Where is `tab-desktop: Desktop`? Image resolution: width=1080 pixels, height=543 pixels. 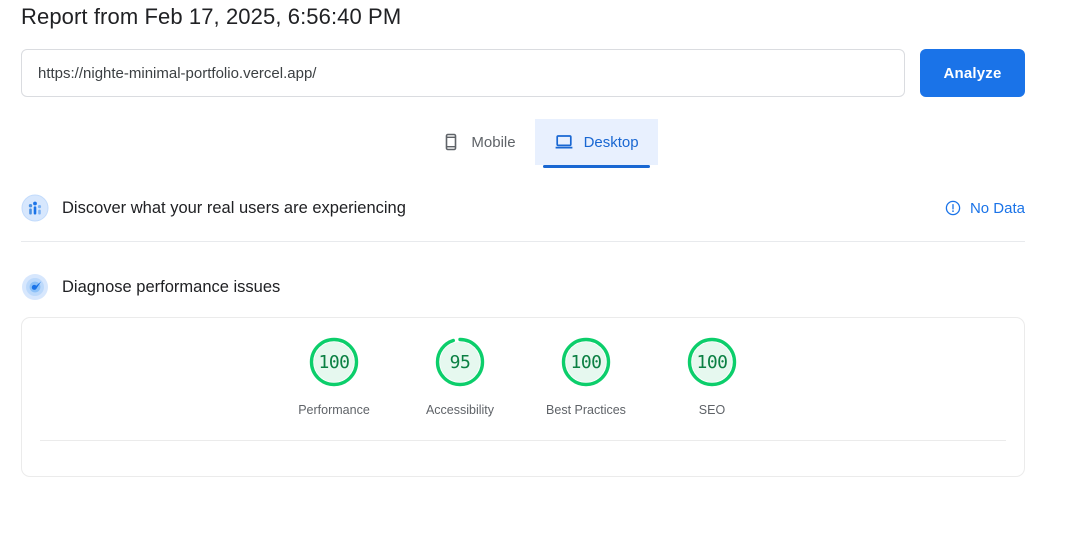 tab-desktop: Desktop is located at coordinates (596, 143).